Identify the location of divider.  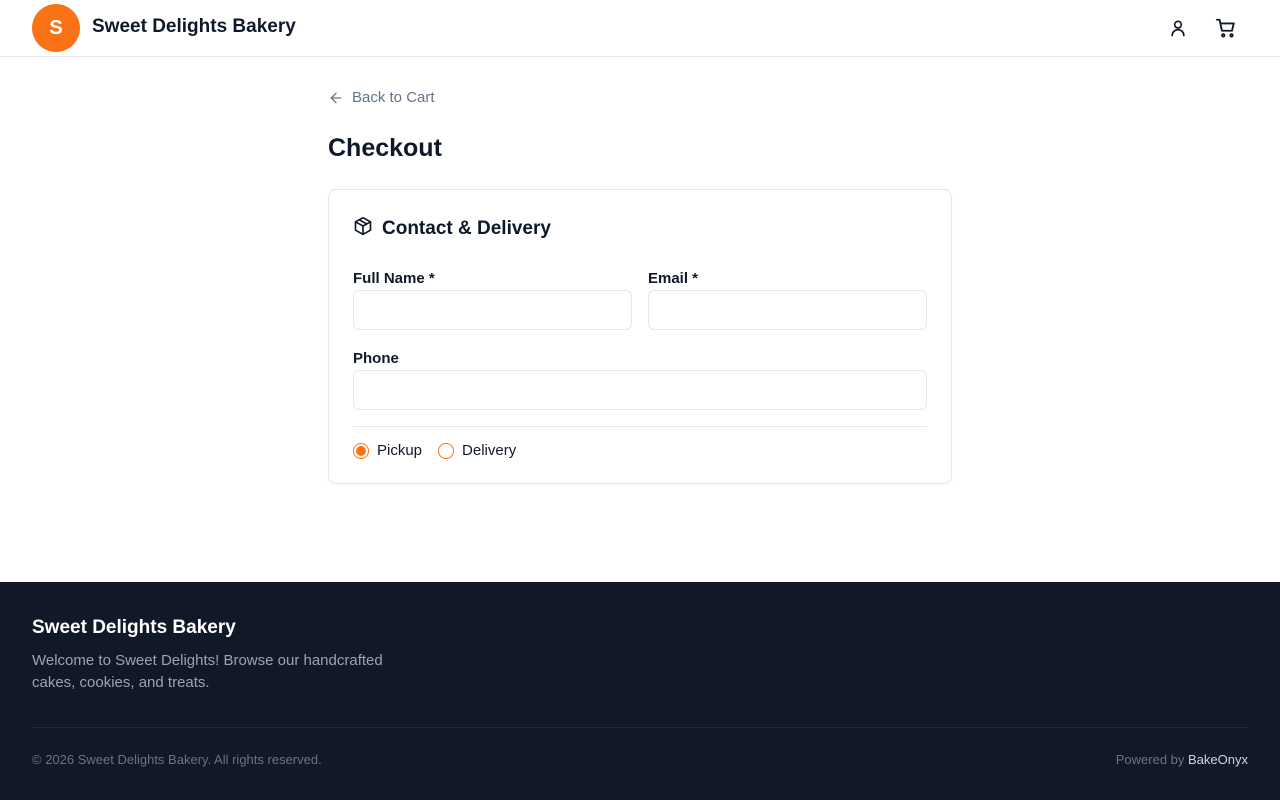
(640, 426).